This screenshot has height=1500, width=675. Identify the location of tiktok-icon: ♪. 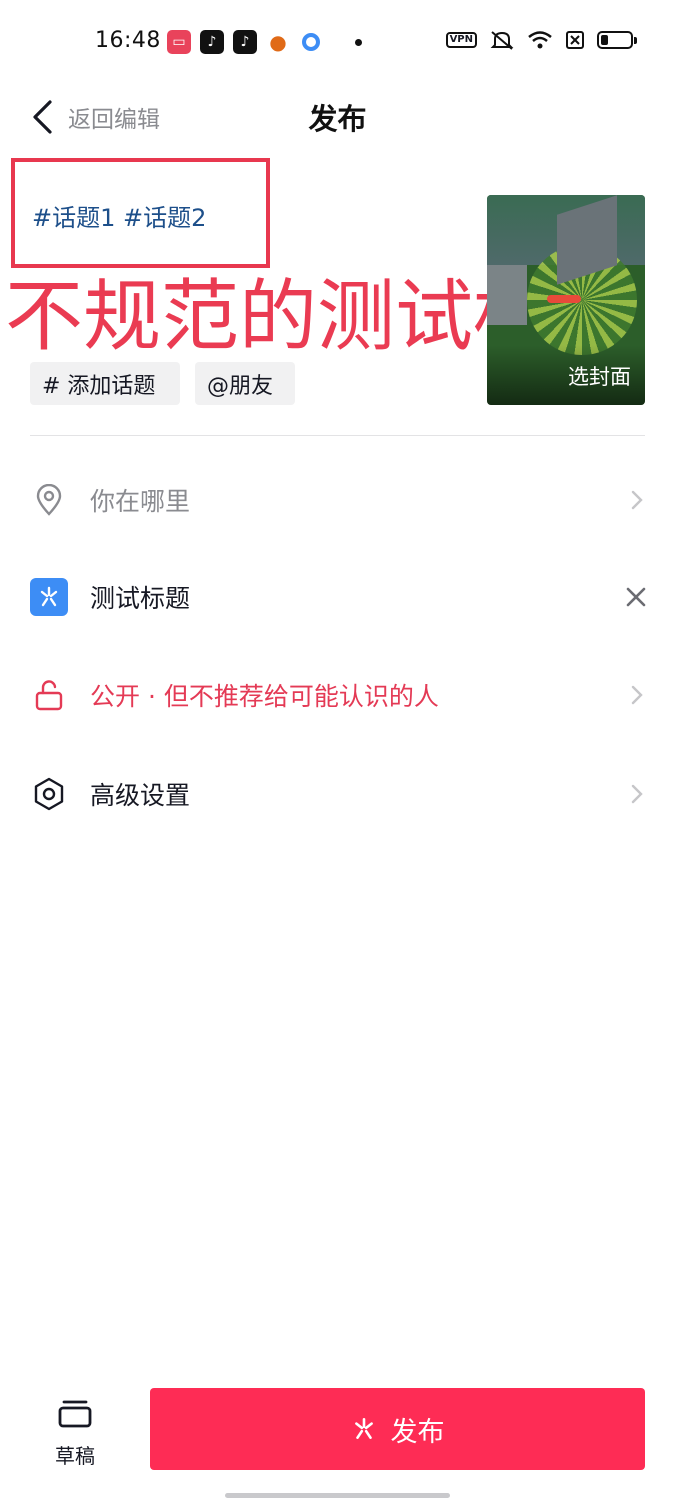
(212, 42).